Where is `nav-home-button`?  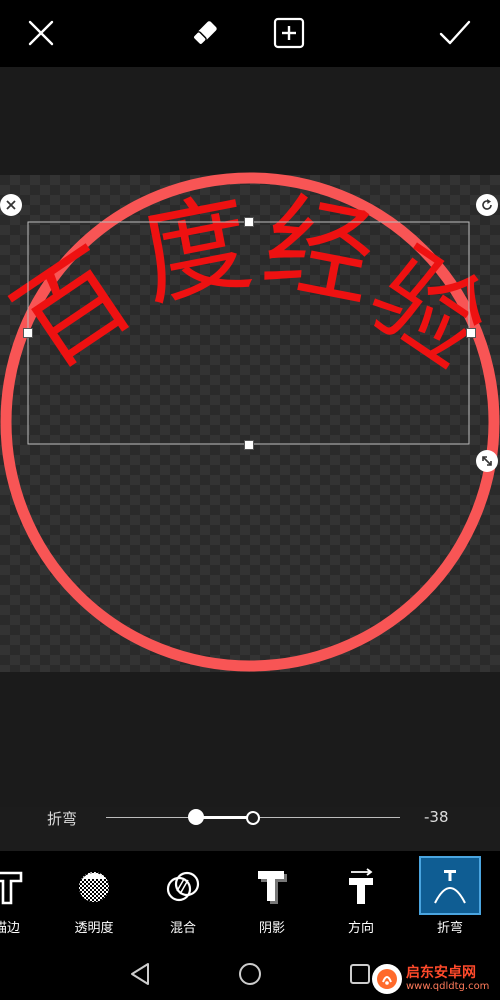 nav-home-button is located at coordinates (250, 974).